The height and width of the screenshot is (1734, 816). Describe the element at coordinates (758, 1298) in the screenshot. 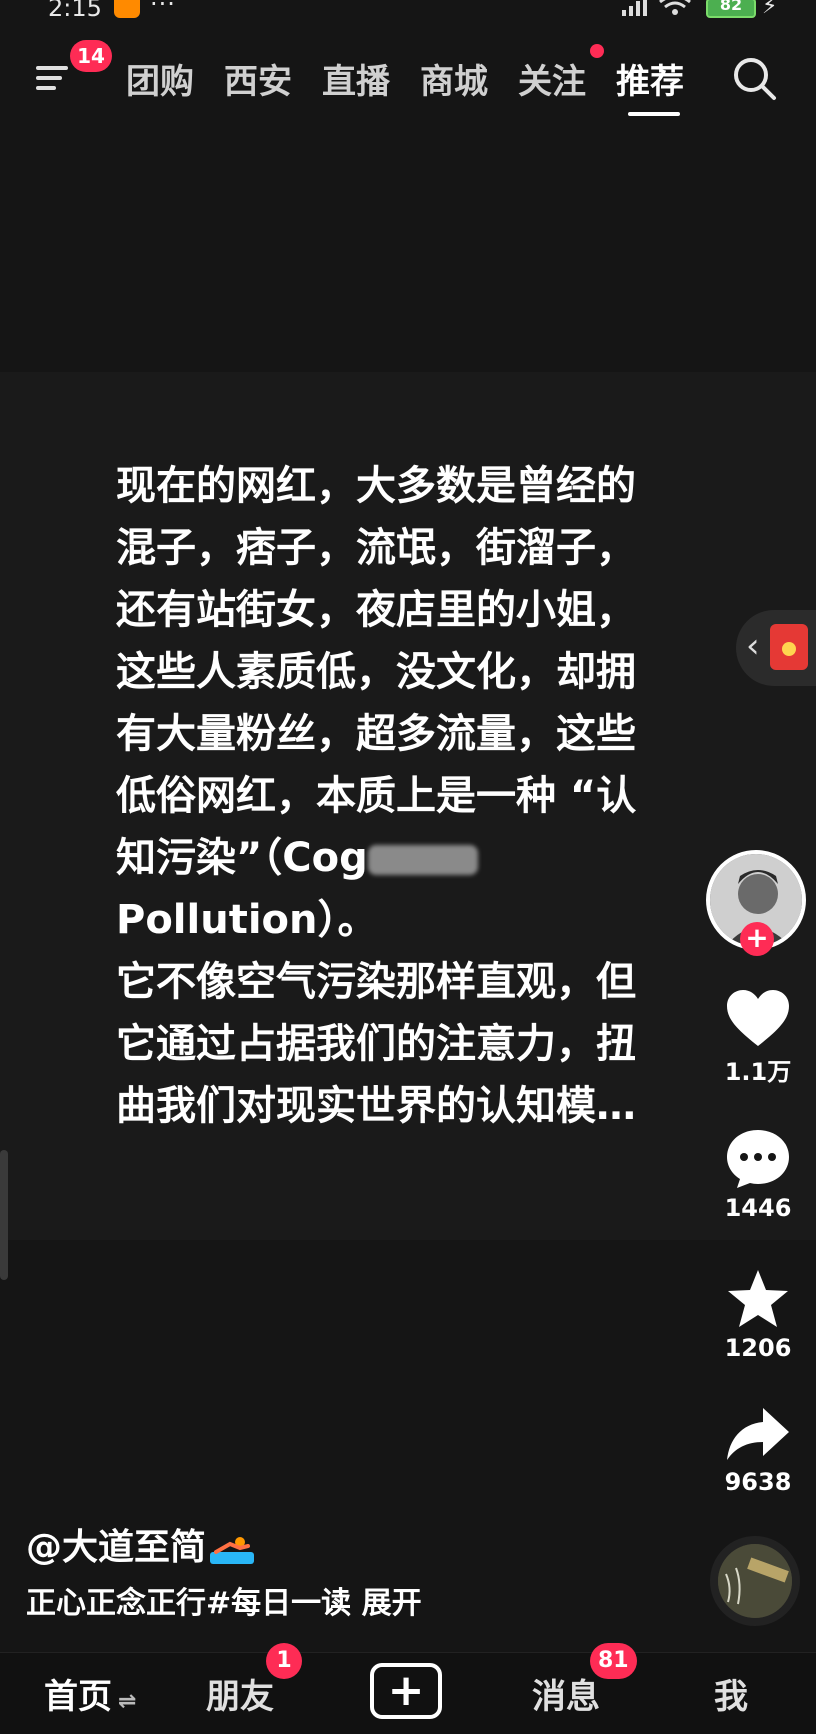

I see `star-icon` at that location.